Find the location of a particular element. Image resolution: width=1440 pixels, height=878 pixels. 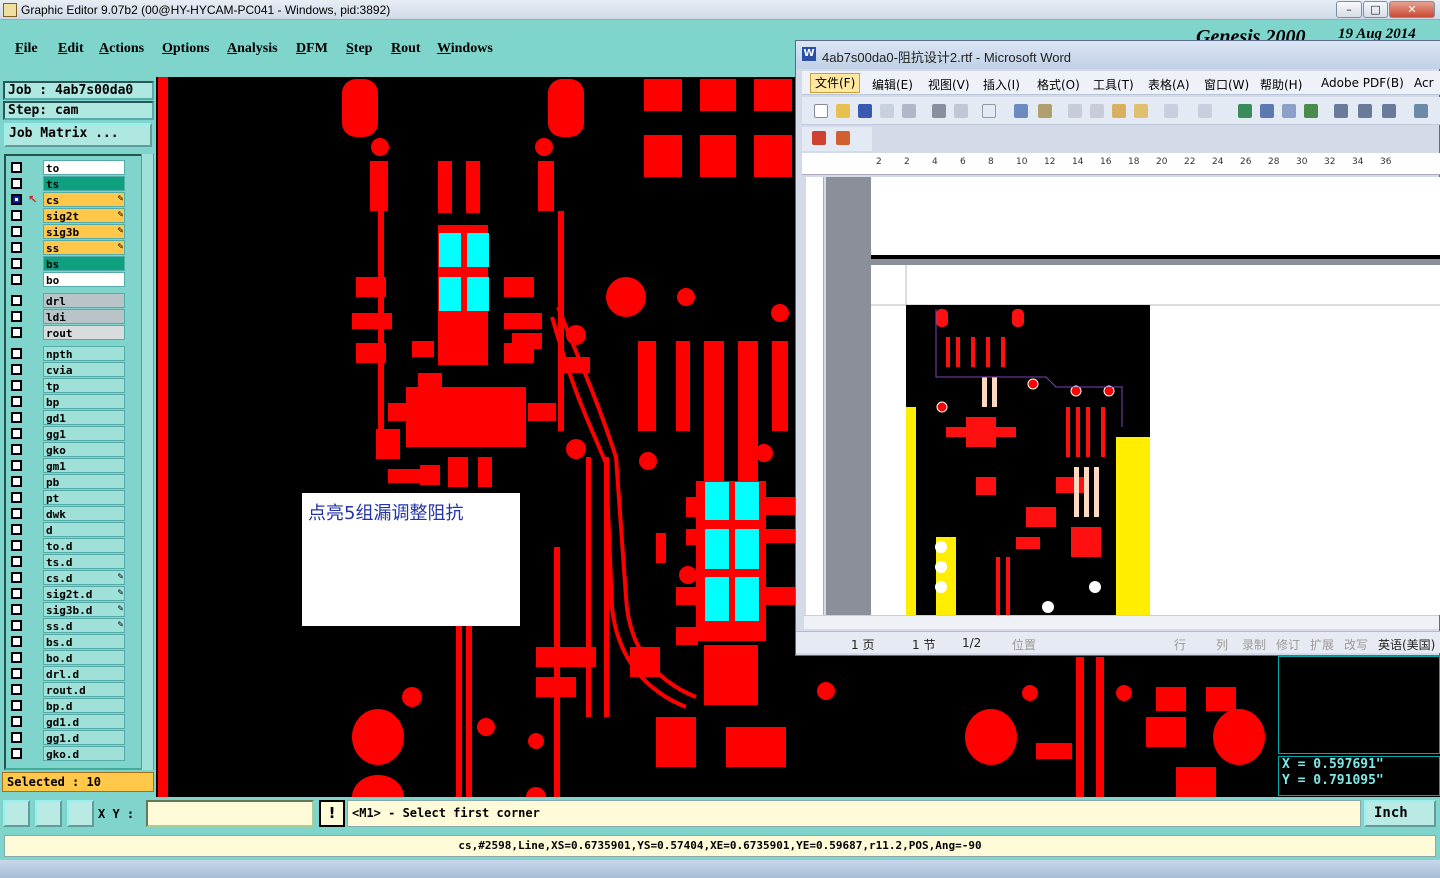

layer-scrollbar is located at coordinates (147, 462).